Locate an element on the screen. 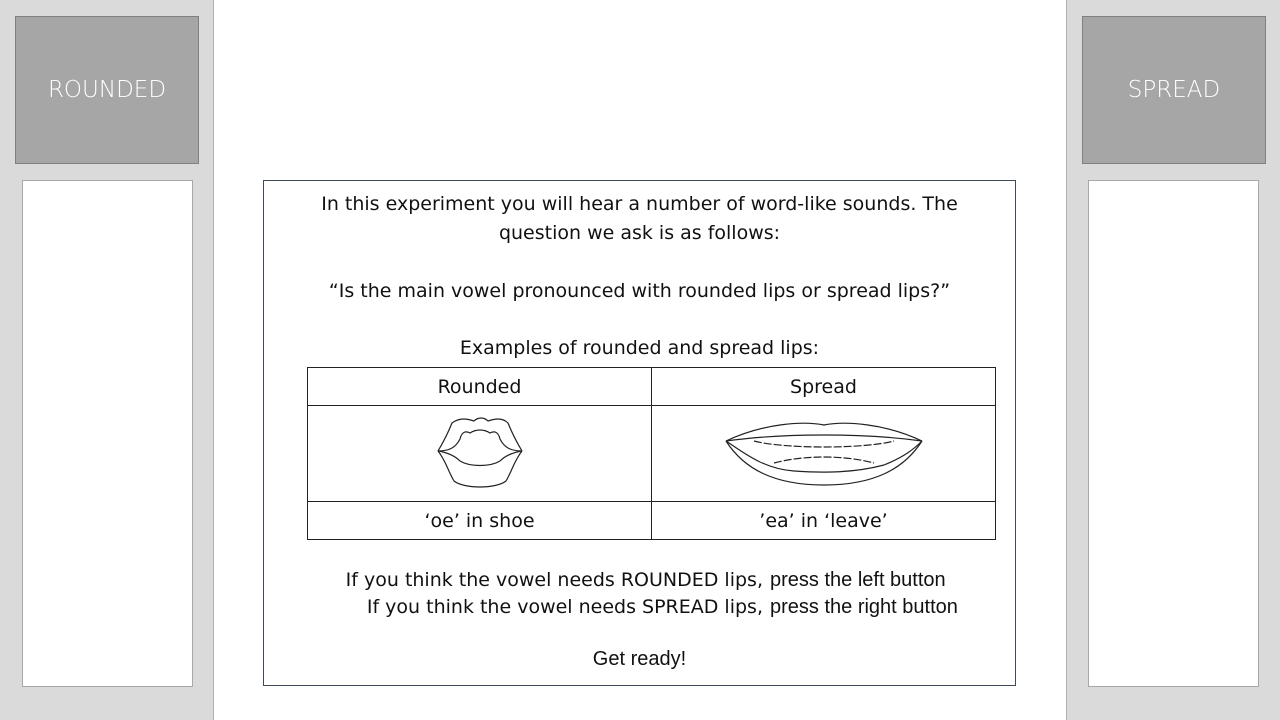 The width and height of the screenshot is (1280, 720). spread-lips-image is located at coordinates (823, 453).